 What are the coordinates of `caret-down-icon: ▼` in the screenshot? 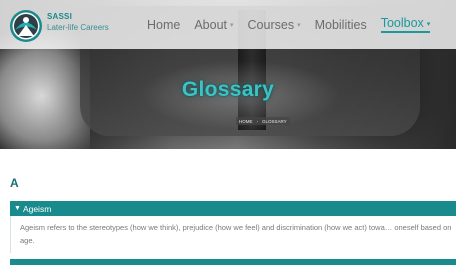 It's located at (17, 208).